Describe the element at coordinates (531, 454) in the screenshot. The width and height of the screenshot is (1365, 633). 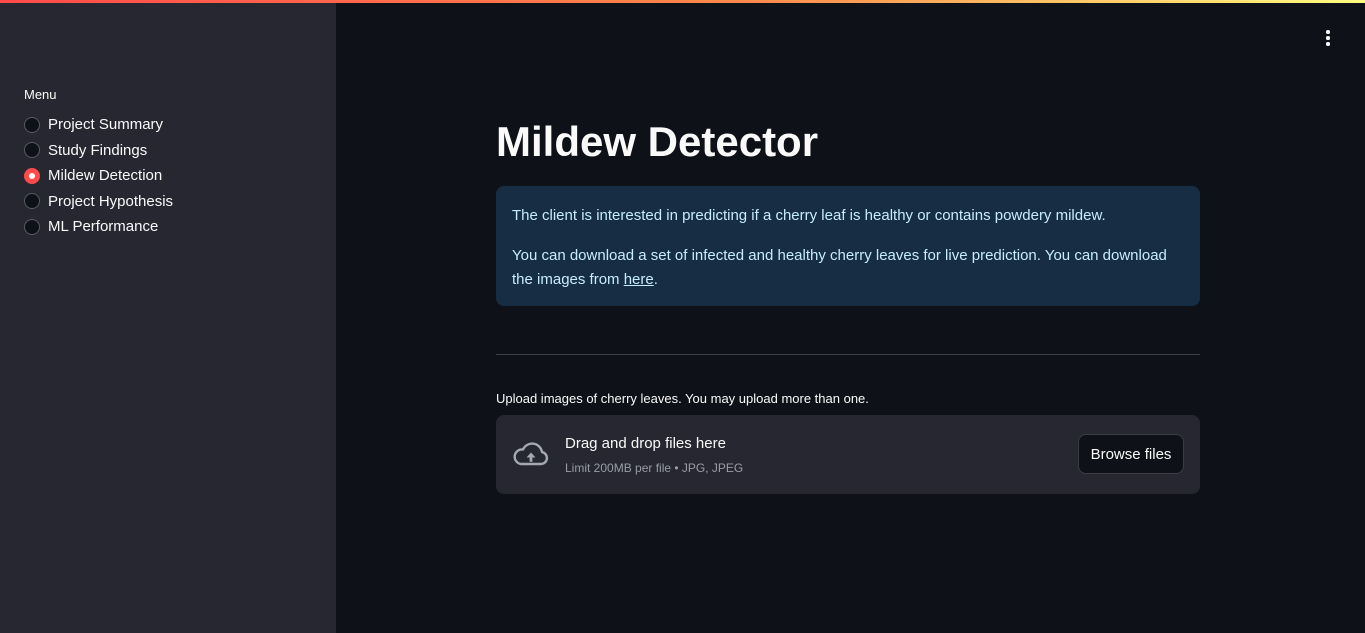
I see `cloud-upload-icon` at that location.